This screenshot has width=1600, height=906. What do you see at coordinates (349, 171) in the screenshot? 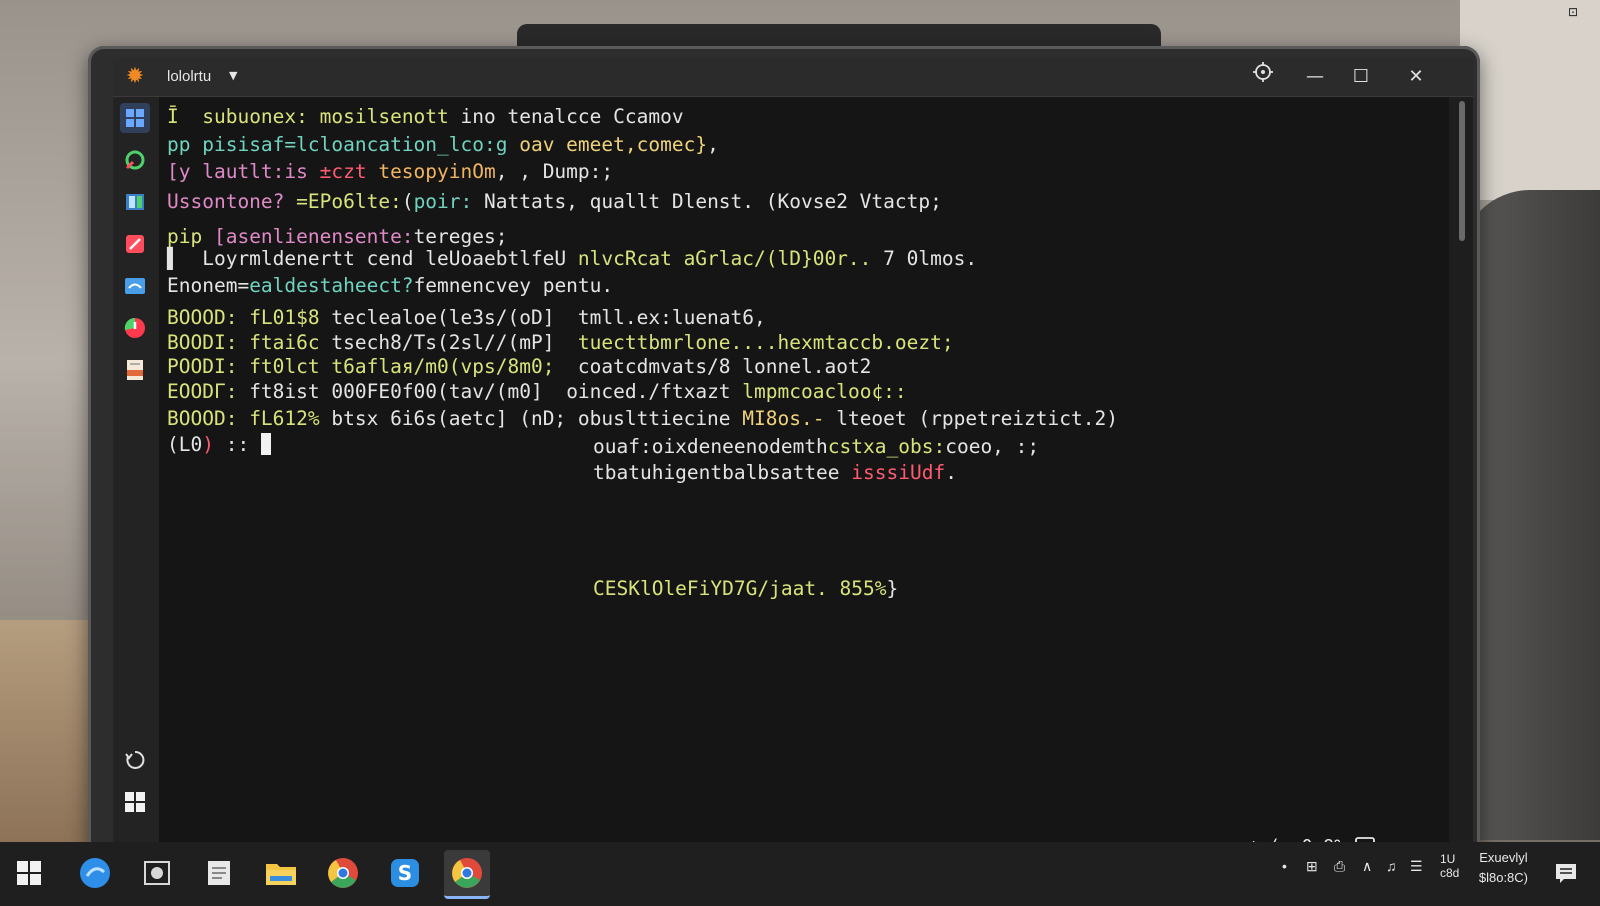
I see `terminal-text-segment: ±czt` at bounding box center [349, 171].